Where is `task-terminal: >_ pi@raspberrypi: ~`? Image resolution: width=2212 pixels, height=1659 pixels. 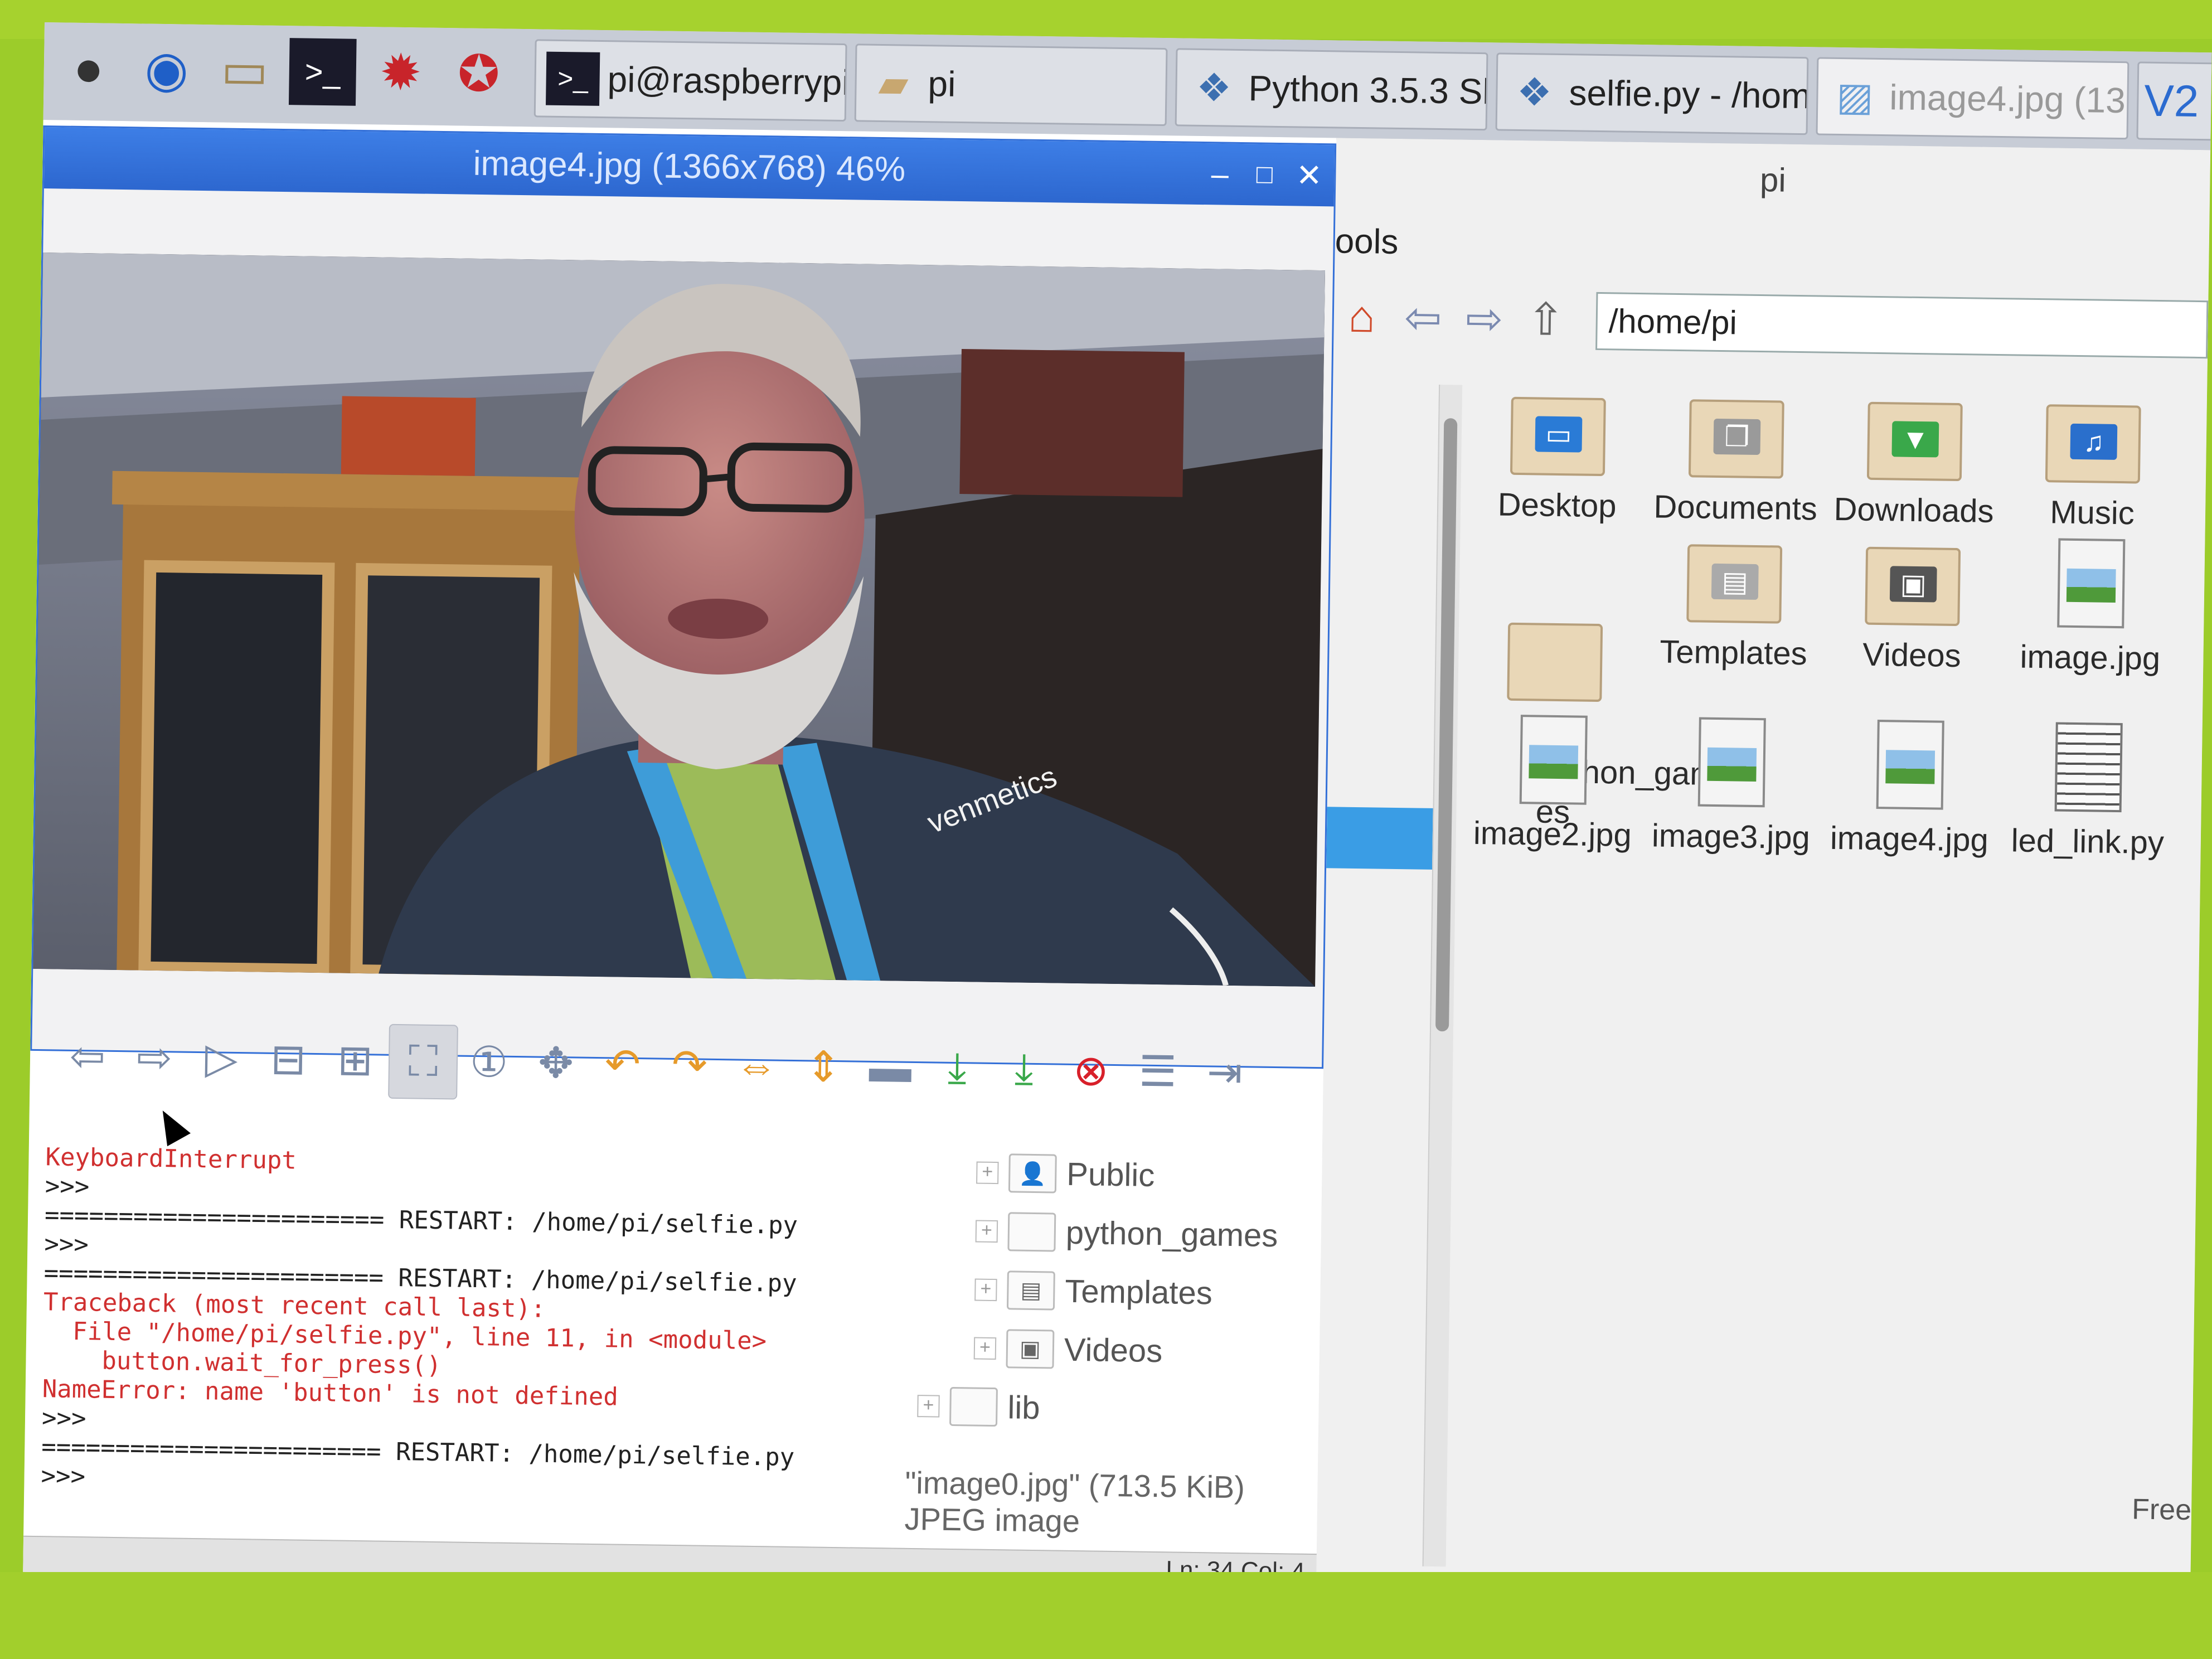
task-terminal: >_ pi@raspberrypi: ~ is located at coordinates (690, 80).